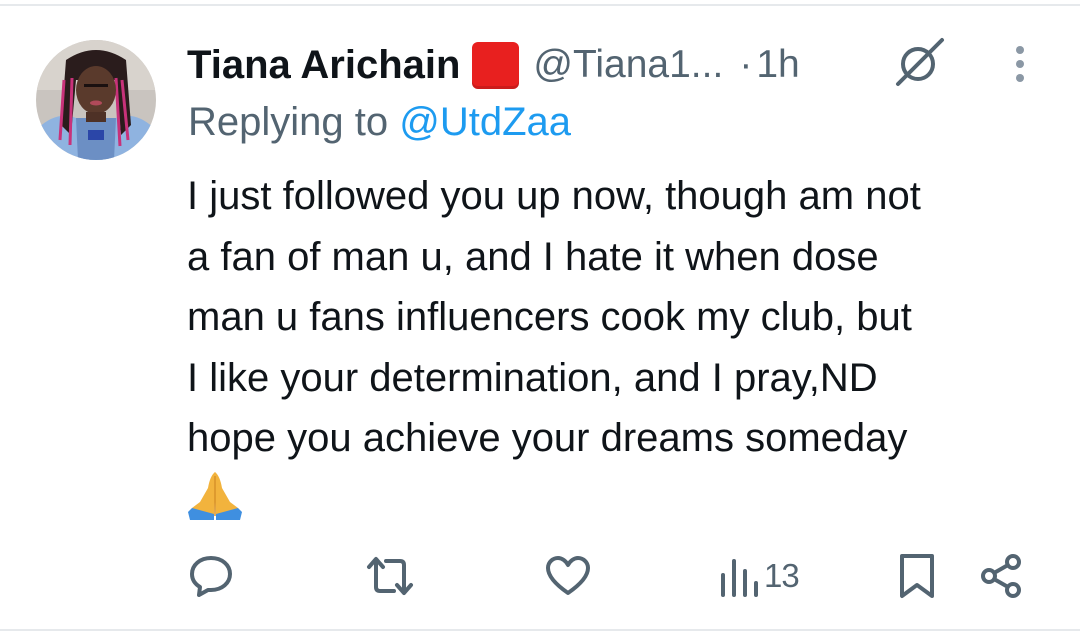 Image resolution: width=1080 pixels, height=637 pixels. Describe the element at coordinates (547, 438) in the screenshot. I see `tweet-text-line: hope you achieve your dreams someday` at that location.